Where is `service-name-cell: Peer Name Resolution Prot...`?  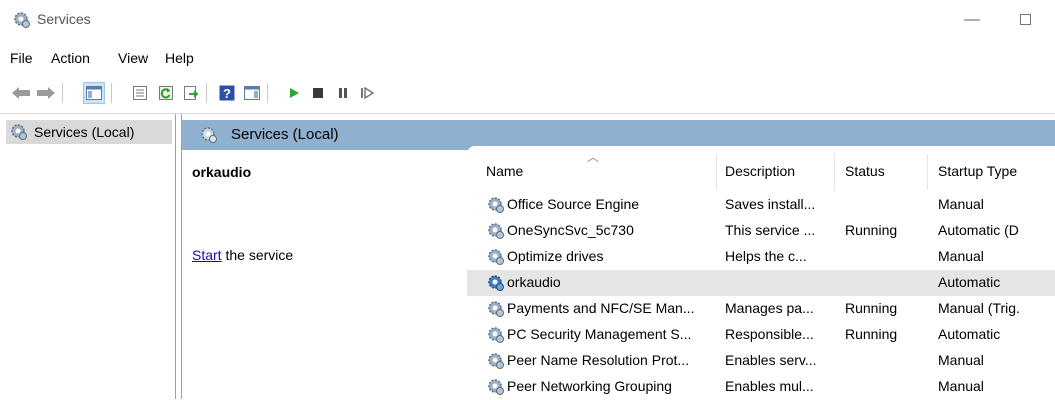
service-name-cell: Peer Name Resolution Prot... is located at coordinates (598, 360).